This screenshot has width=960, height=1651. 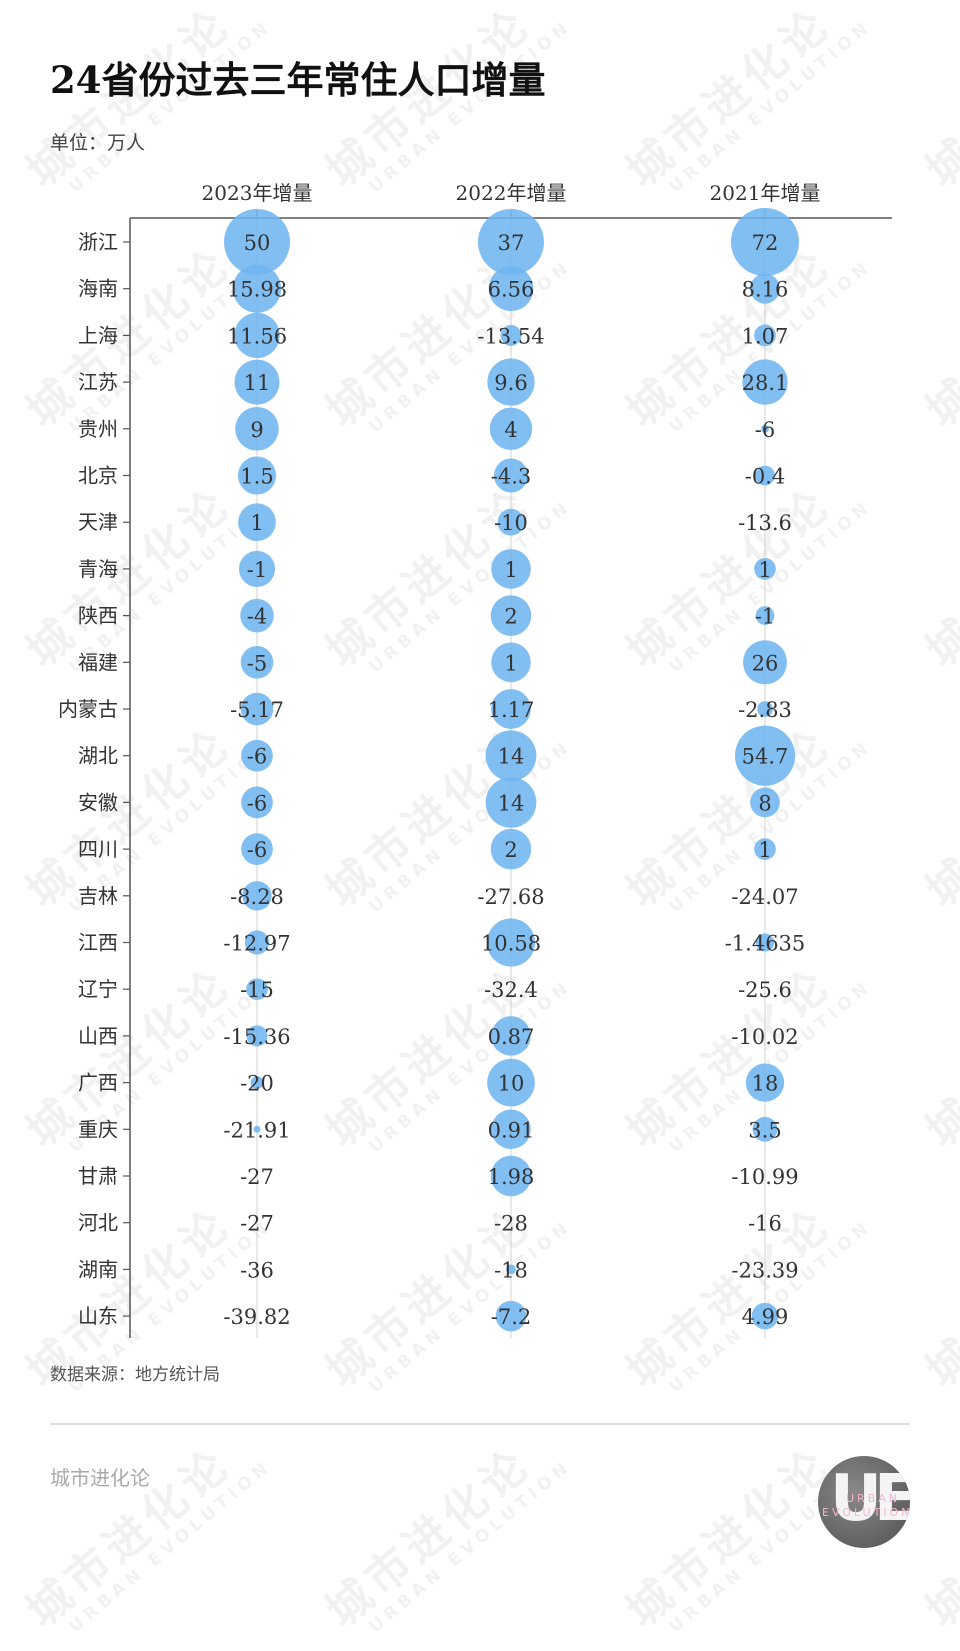 I want to click on value-label: 8, so click(x=764, y=803).